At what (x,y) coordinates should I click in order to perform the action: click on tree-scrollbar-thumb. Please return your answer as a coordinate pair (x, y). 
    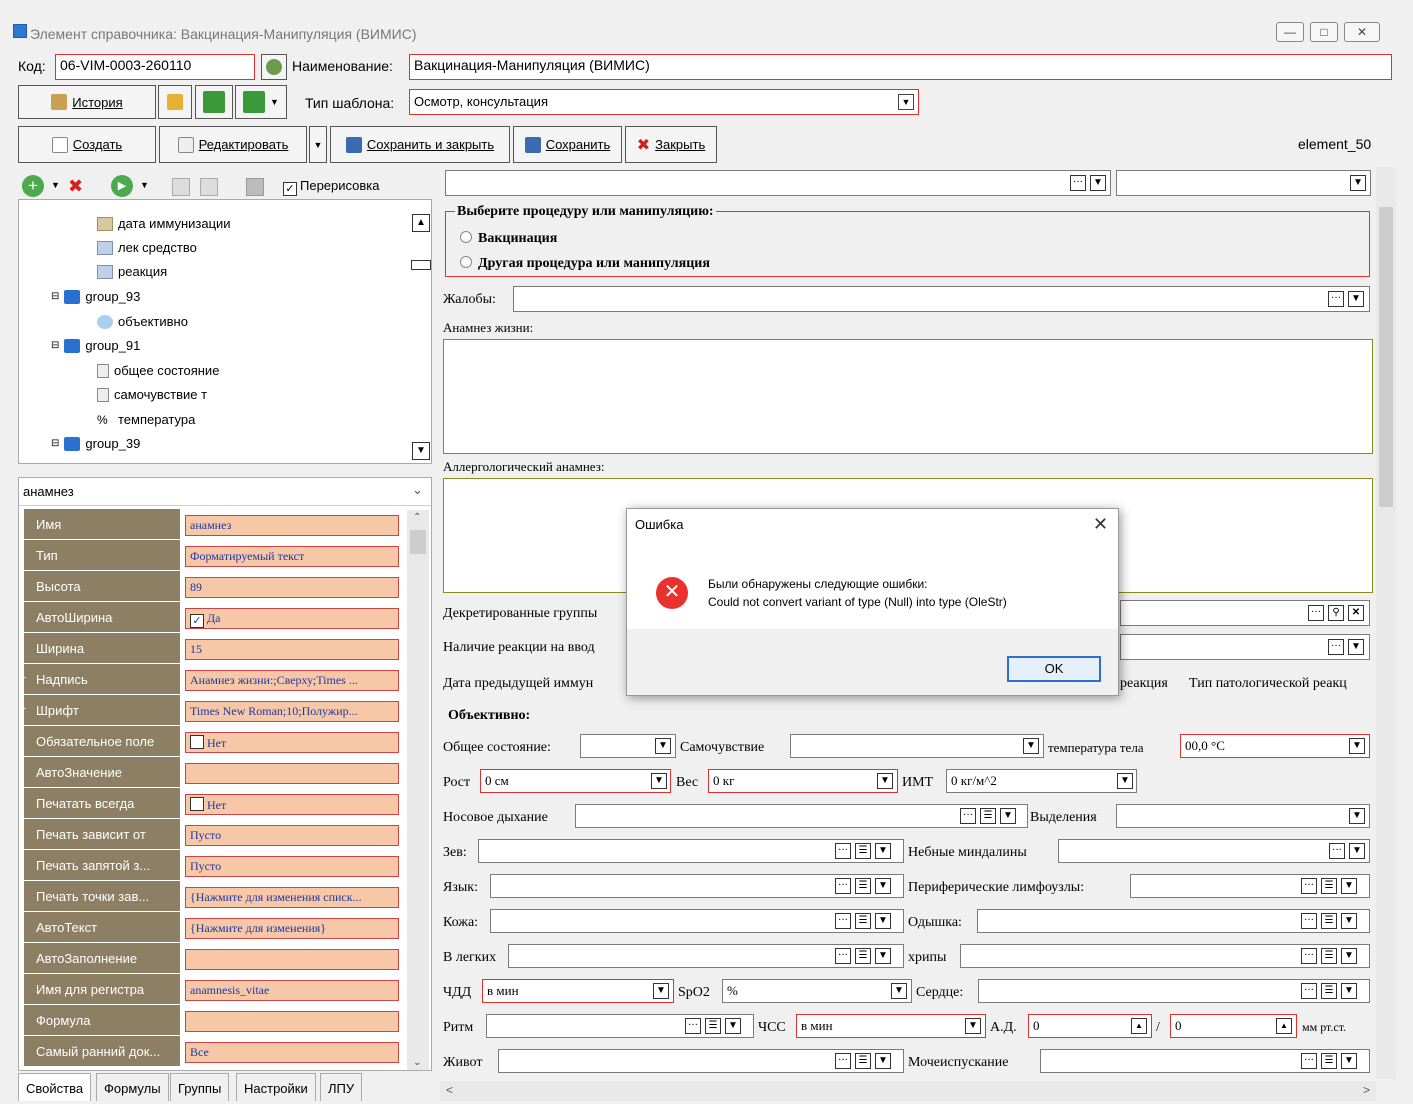
    Looking at the image, I should click on (421, 265).